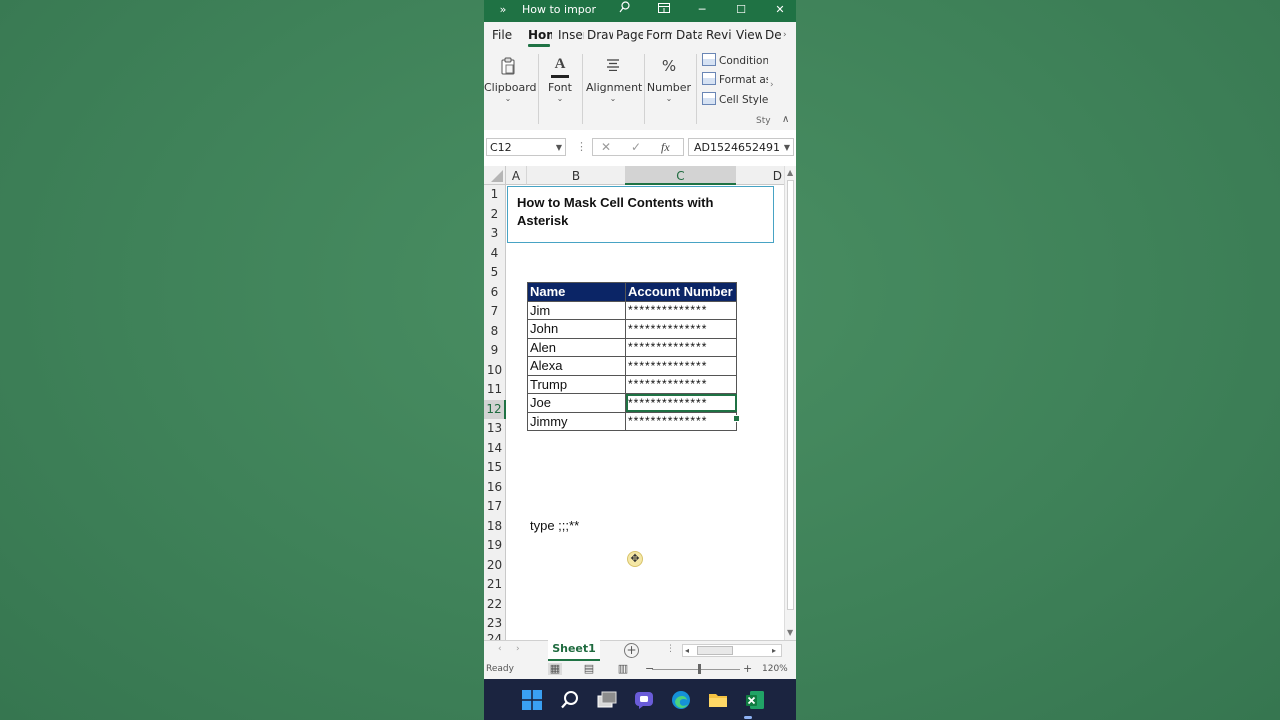 This screenshot has height=720, width=1280. Describe the element at coordinates (790, 172) in the screenshot. I see `scroll-up-icon: ▲` at that location.